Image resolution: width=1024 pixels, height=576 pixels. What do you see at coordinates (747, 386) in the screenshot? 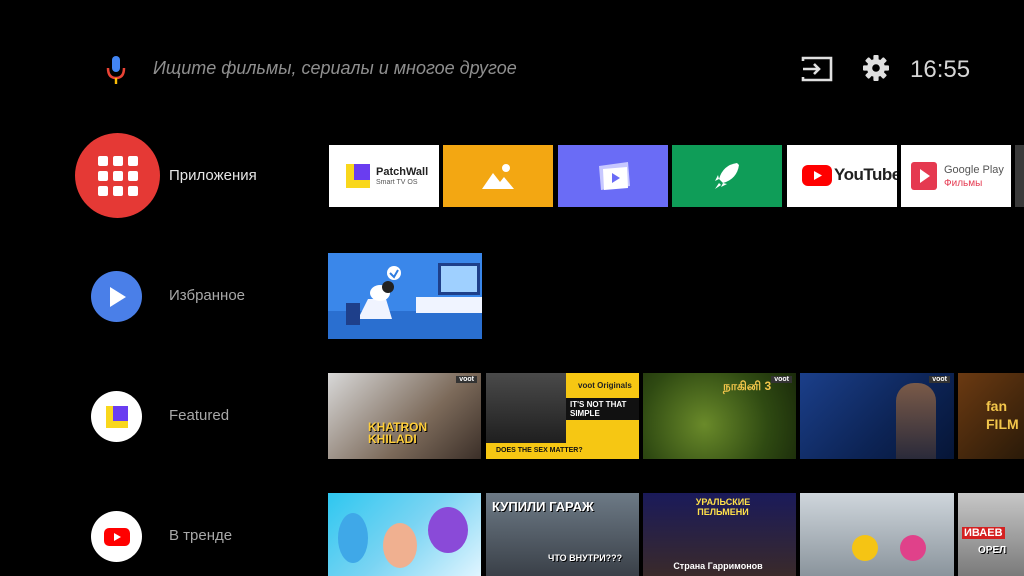
I see `featured-title: நாகினி 3` at bounding box center [747, 386].